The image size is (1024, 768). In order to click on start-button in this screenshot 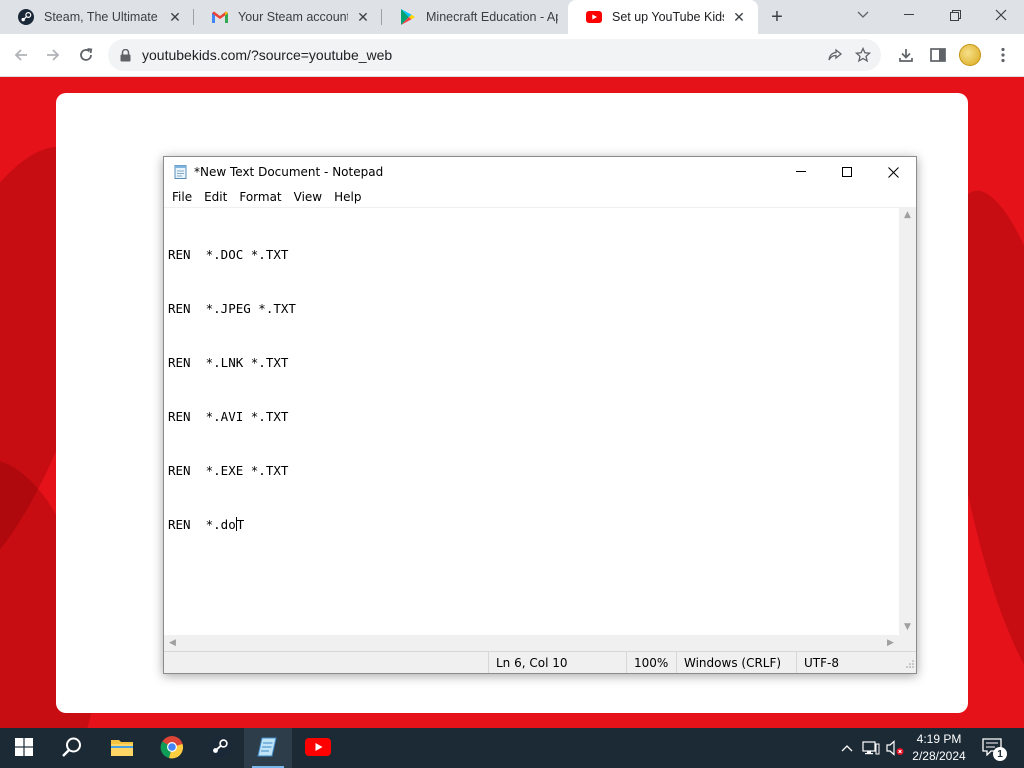, I will do `click(24, 748)`.